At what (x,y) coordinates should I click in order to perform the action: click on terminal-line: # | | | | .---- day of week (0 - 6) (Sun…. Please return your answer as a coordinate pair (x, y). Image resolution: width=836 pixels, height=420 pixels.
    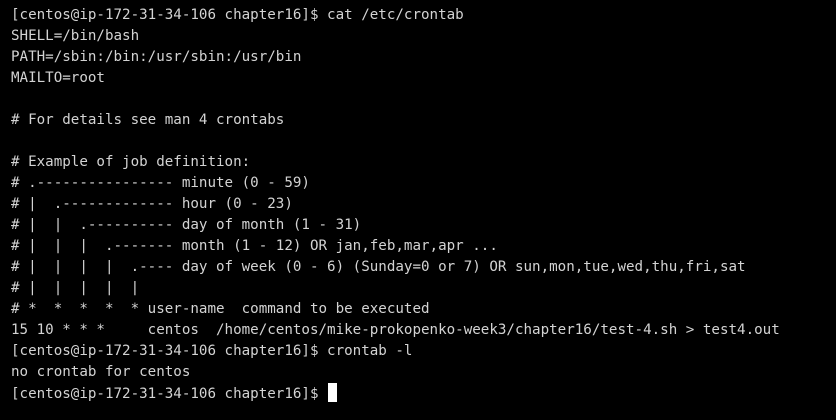
    Looking at the image, I should click on (378, 267).